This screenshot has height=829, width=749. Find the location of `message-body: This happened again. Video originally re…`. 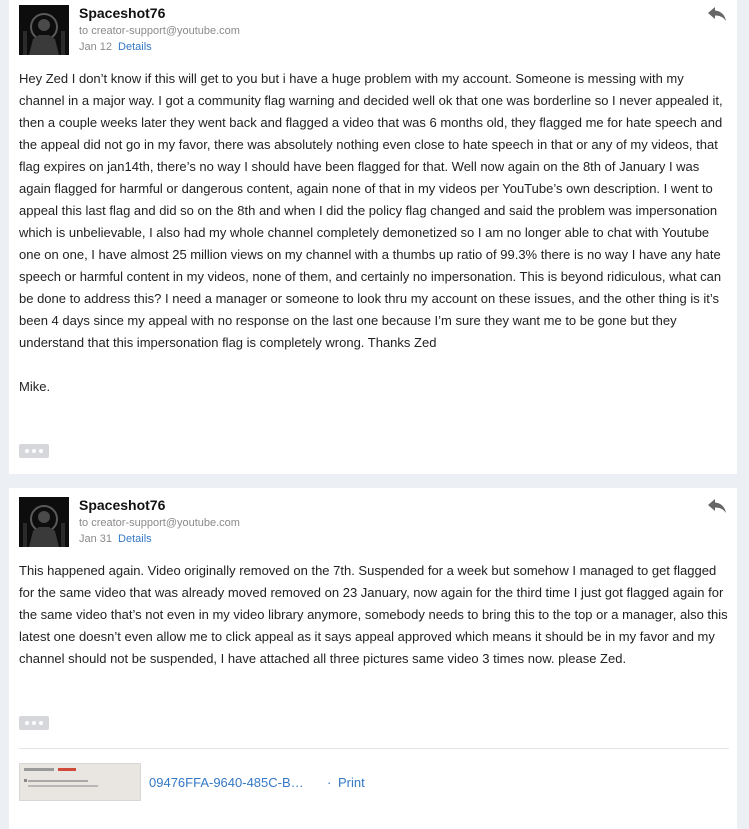

message-body: This happened again. Video originally re… is located at coordinates (375, 615).